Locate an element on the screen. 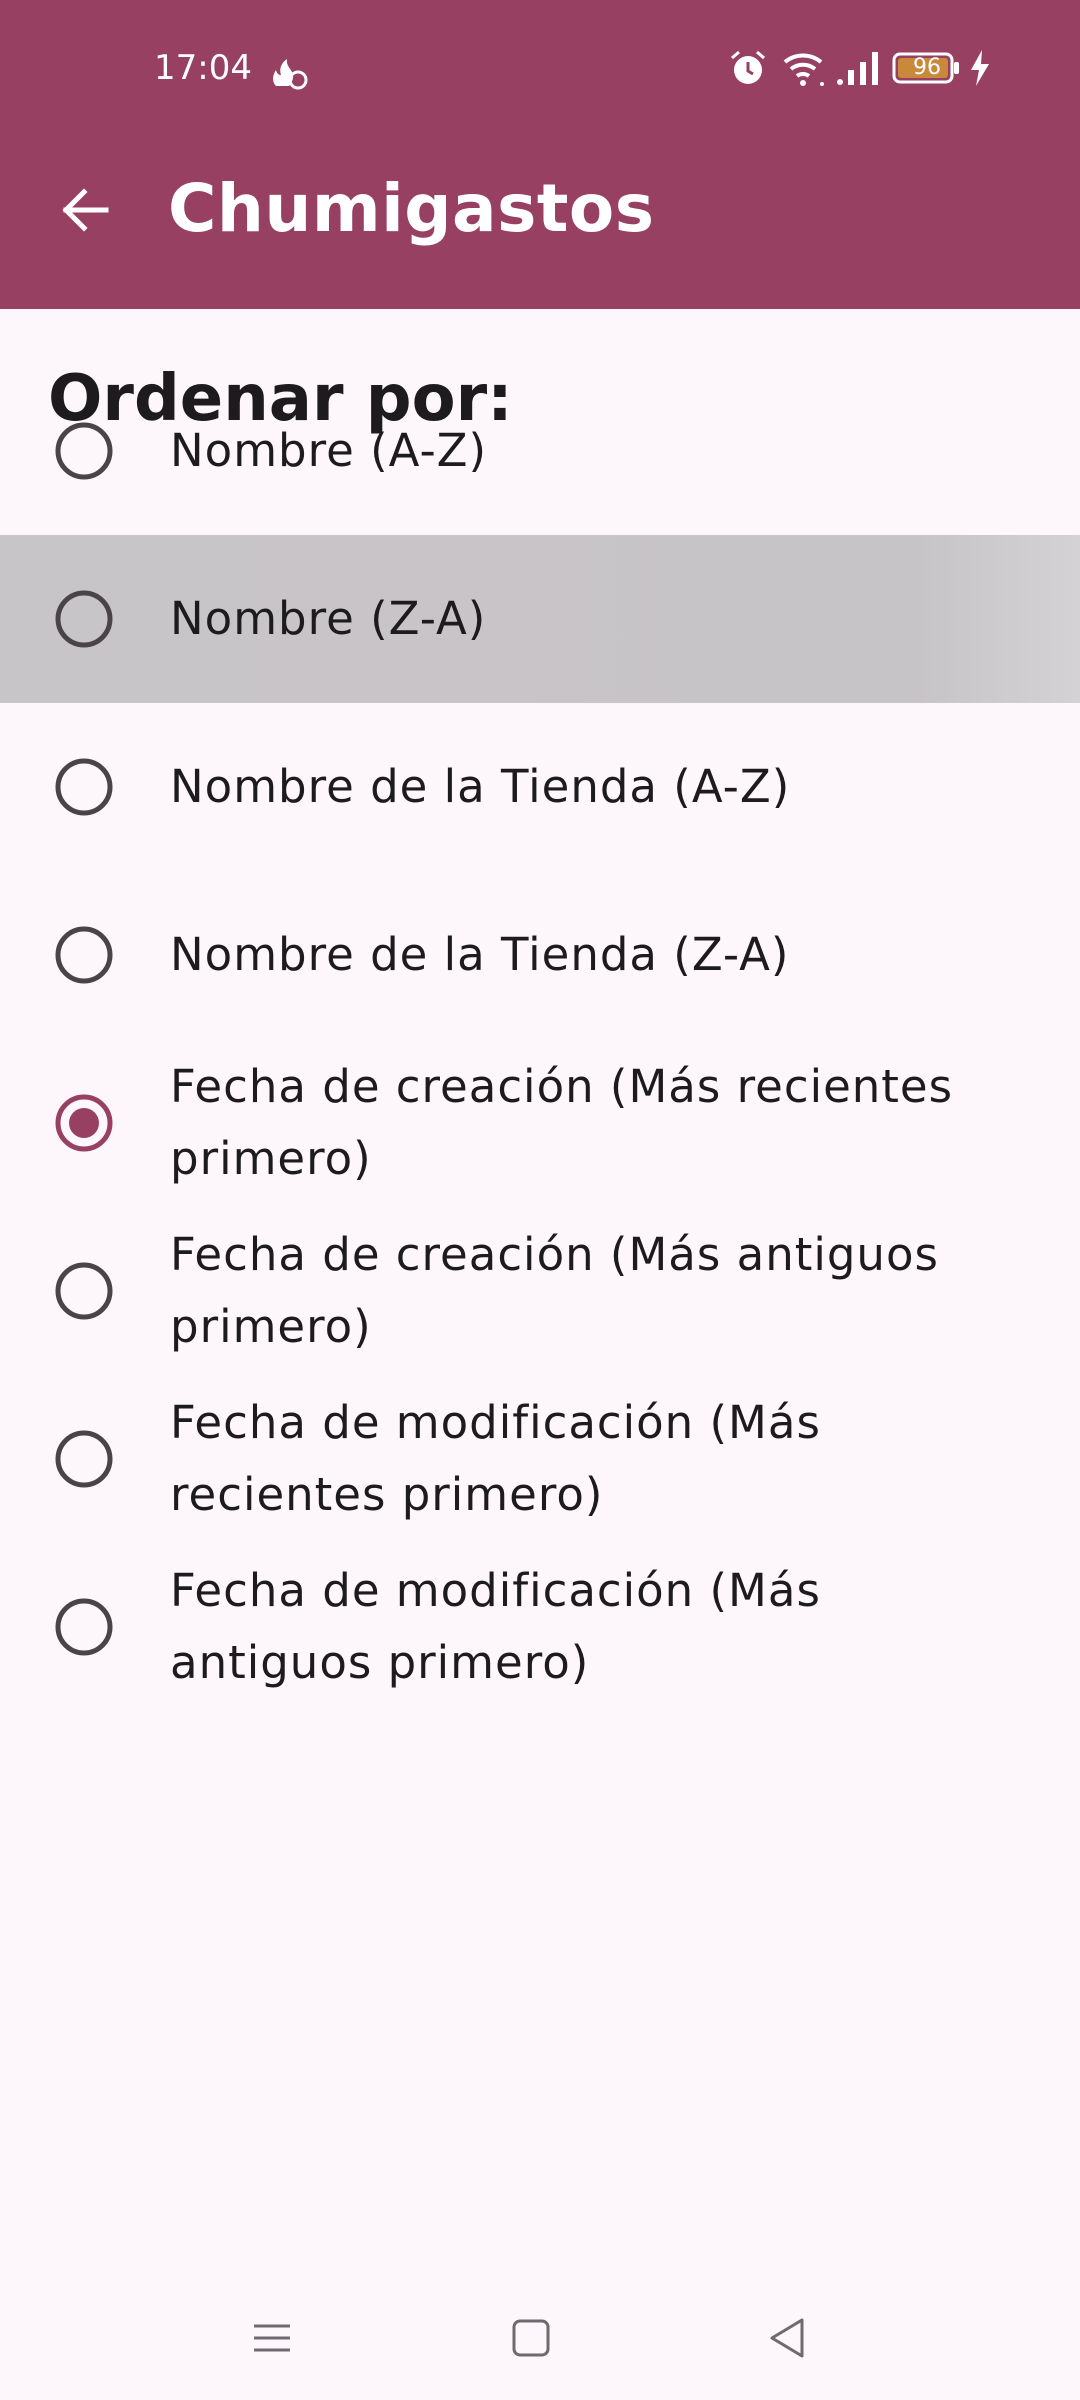 The width and height of the screenshot is (1080, 2400). sort-option-name-asc: Nombre (A-Z) is located at coordinates (540, 451).